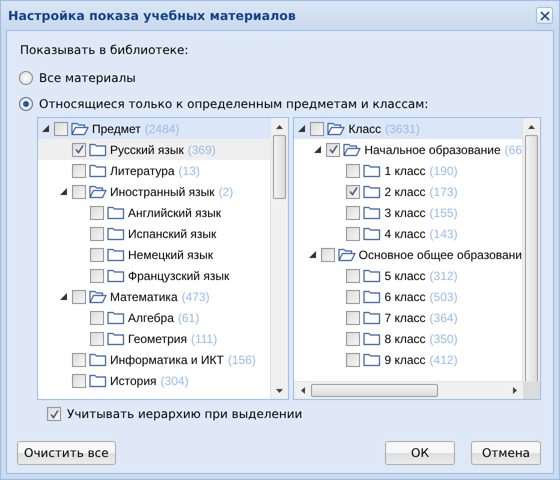 The image size is (560, 480). Describe the element at coordinates (154, 296) in the screenshot. I see `tree-row: Математика (473)` at that location.